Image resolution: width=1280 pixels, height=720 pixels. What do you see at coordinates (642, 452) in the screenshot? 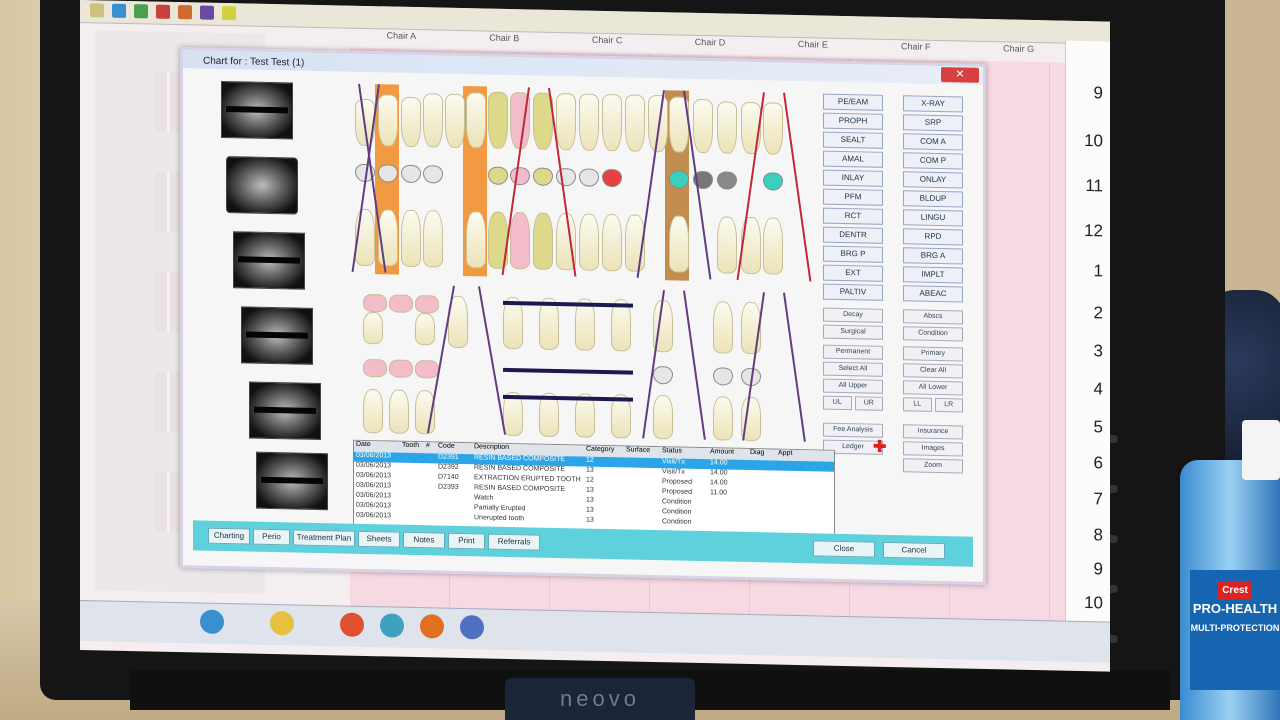
I see `column-header: Surface` at bounding box center [642, 452].